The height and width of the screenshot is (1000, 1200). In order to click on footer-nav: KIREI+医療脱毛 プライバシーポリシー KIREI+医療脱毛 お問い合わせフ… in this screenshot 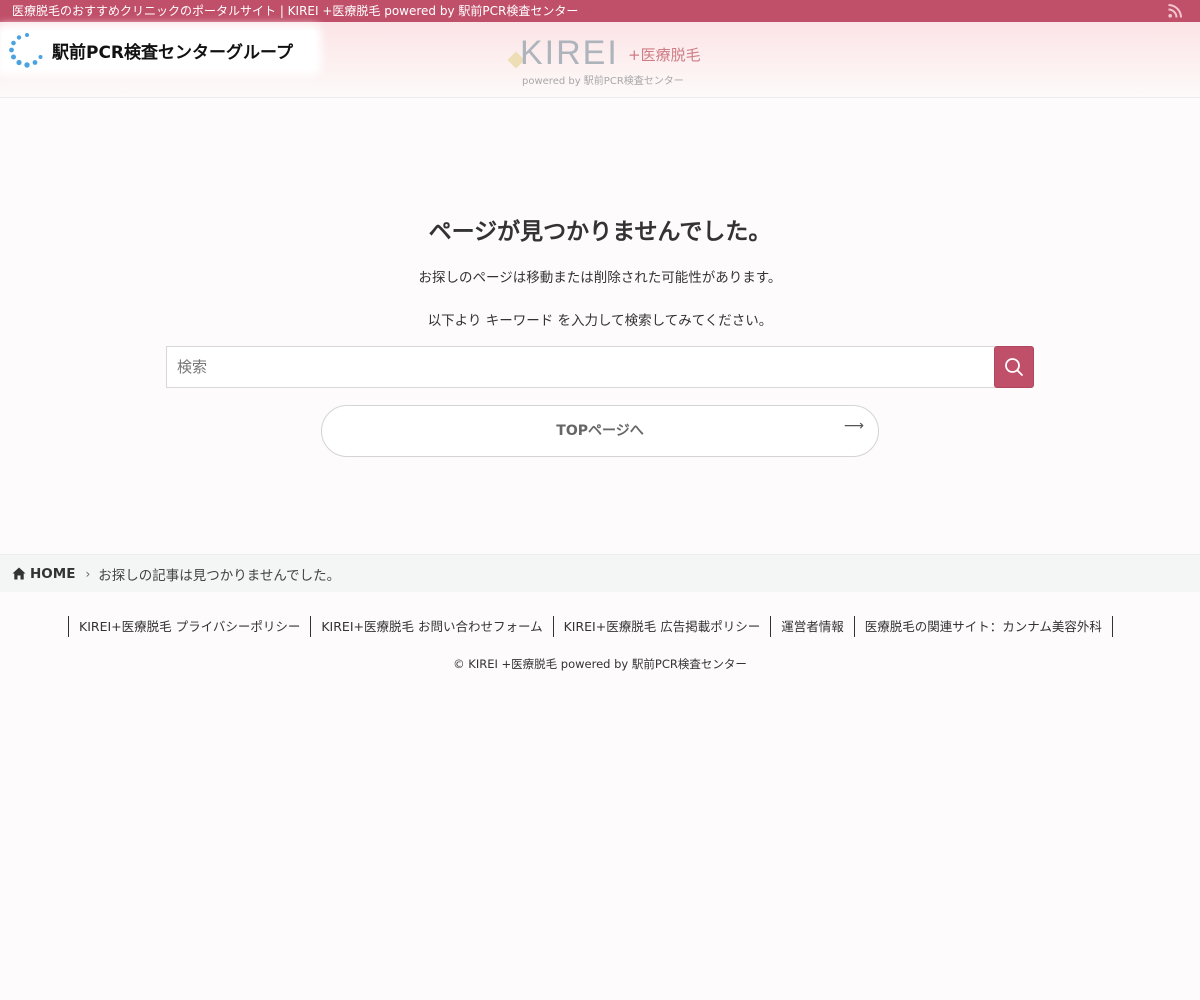, I will do `click(590, 626)`.